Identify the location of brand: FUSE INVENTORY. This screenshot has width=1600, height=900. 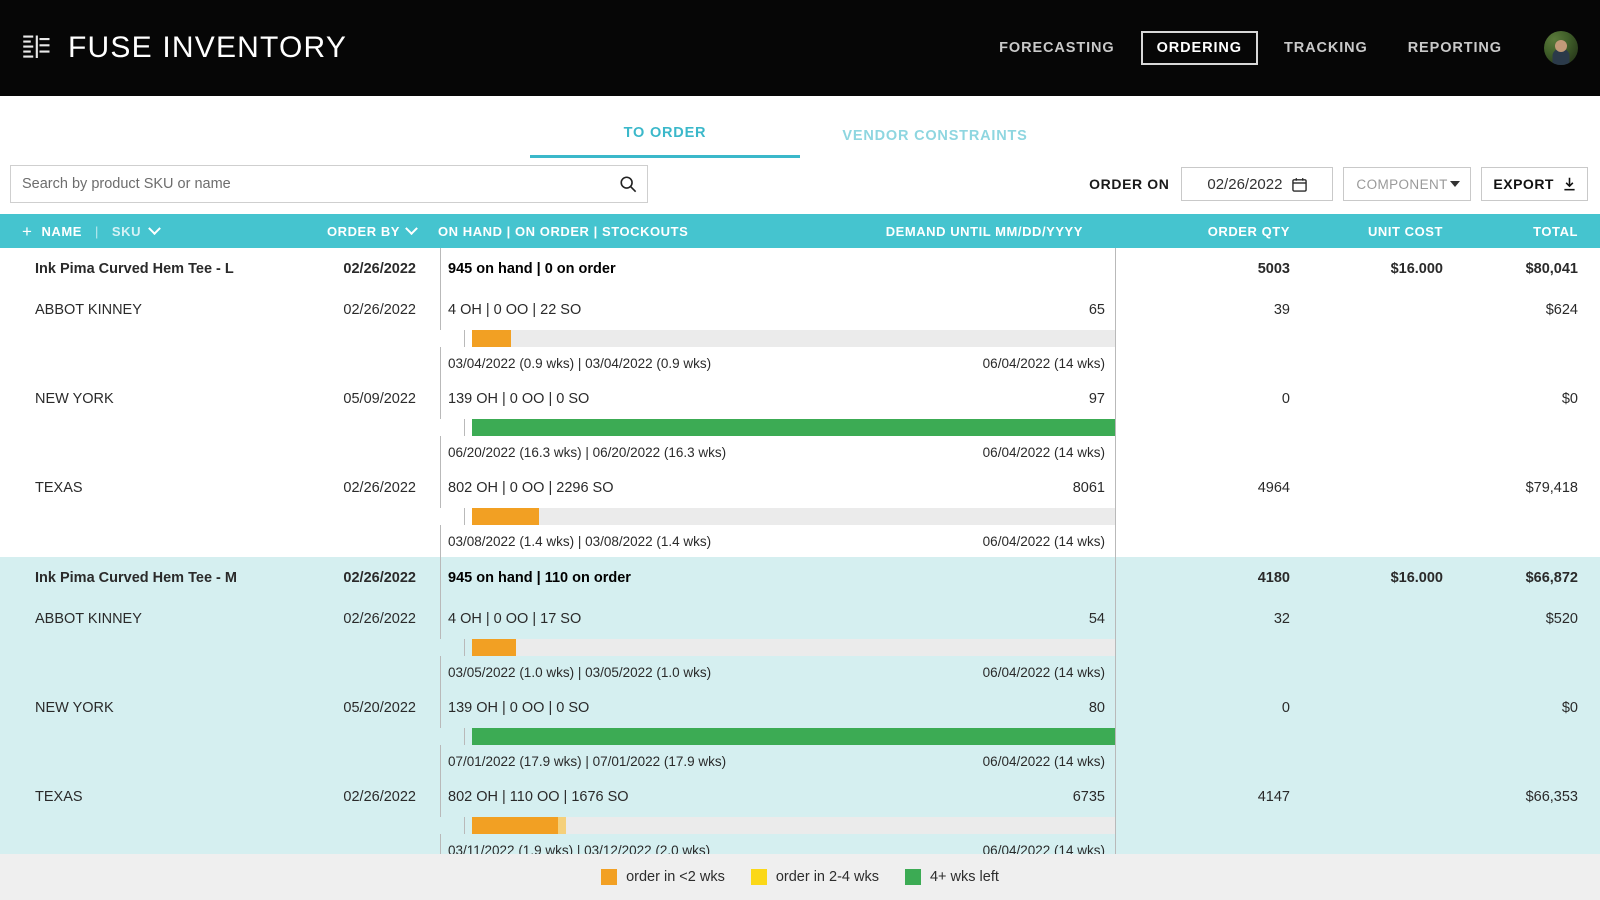
(184, 48).